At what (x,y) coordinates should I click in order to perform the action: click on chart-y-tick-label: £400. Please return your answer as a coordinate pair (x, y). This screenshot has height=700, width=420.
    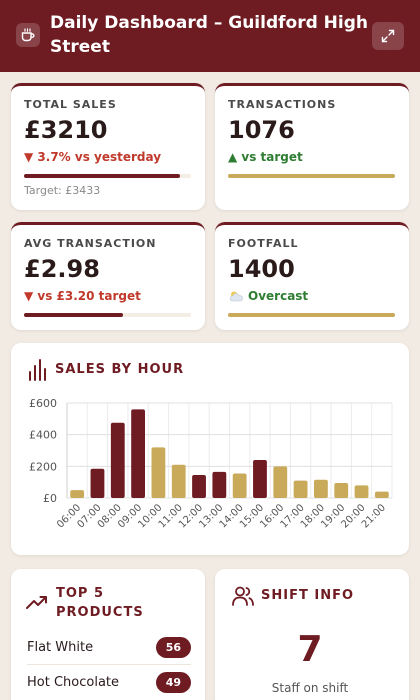
    Looking at the image, I should click on (43, 435).